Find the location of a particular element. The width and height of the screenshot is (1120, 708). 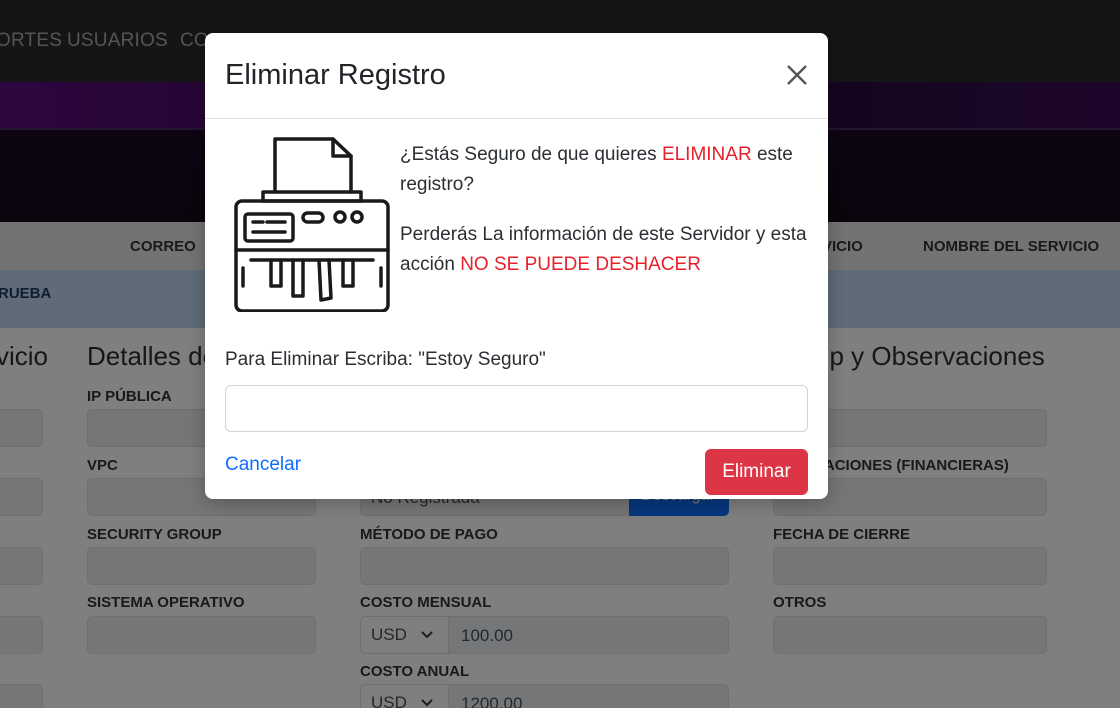

paper-shredder-icon is located at coordinates (312, 224).